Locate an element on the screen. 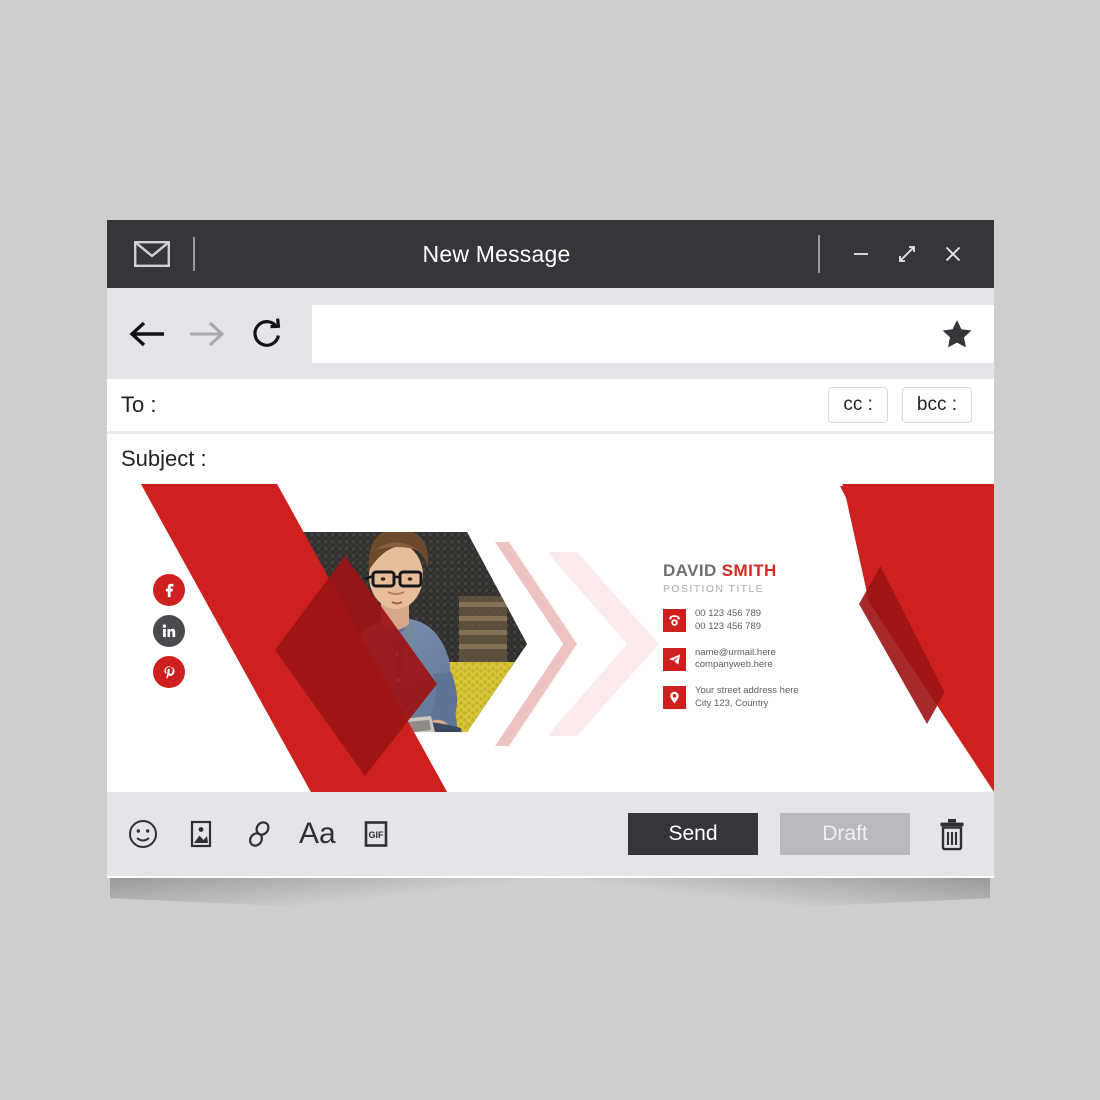 The height and width of the screenshot is (1100, 1100). bcc-button: bcc : is located at coordinates (936, 405).